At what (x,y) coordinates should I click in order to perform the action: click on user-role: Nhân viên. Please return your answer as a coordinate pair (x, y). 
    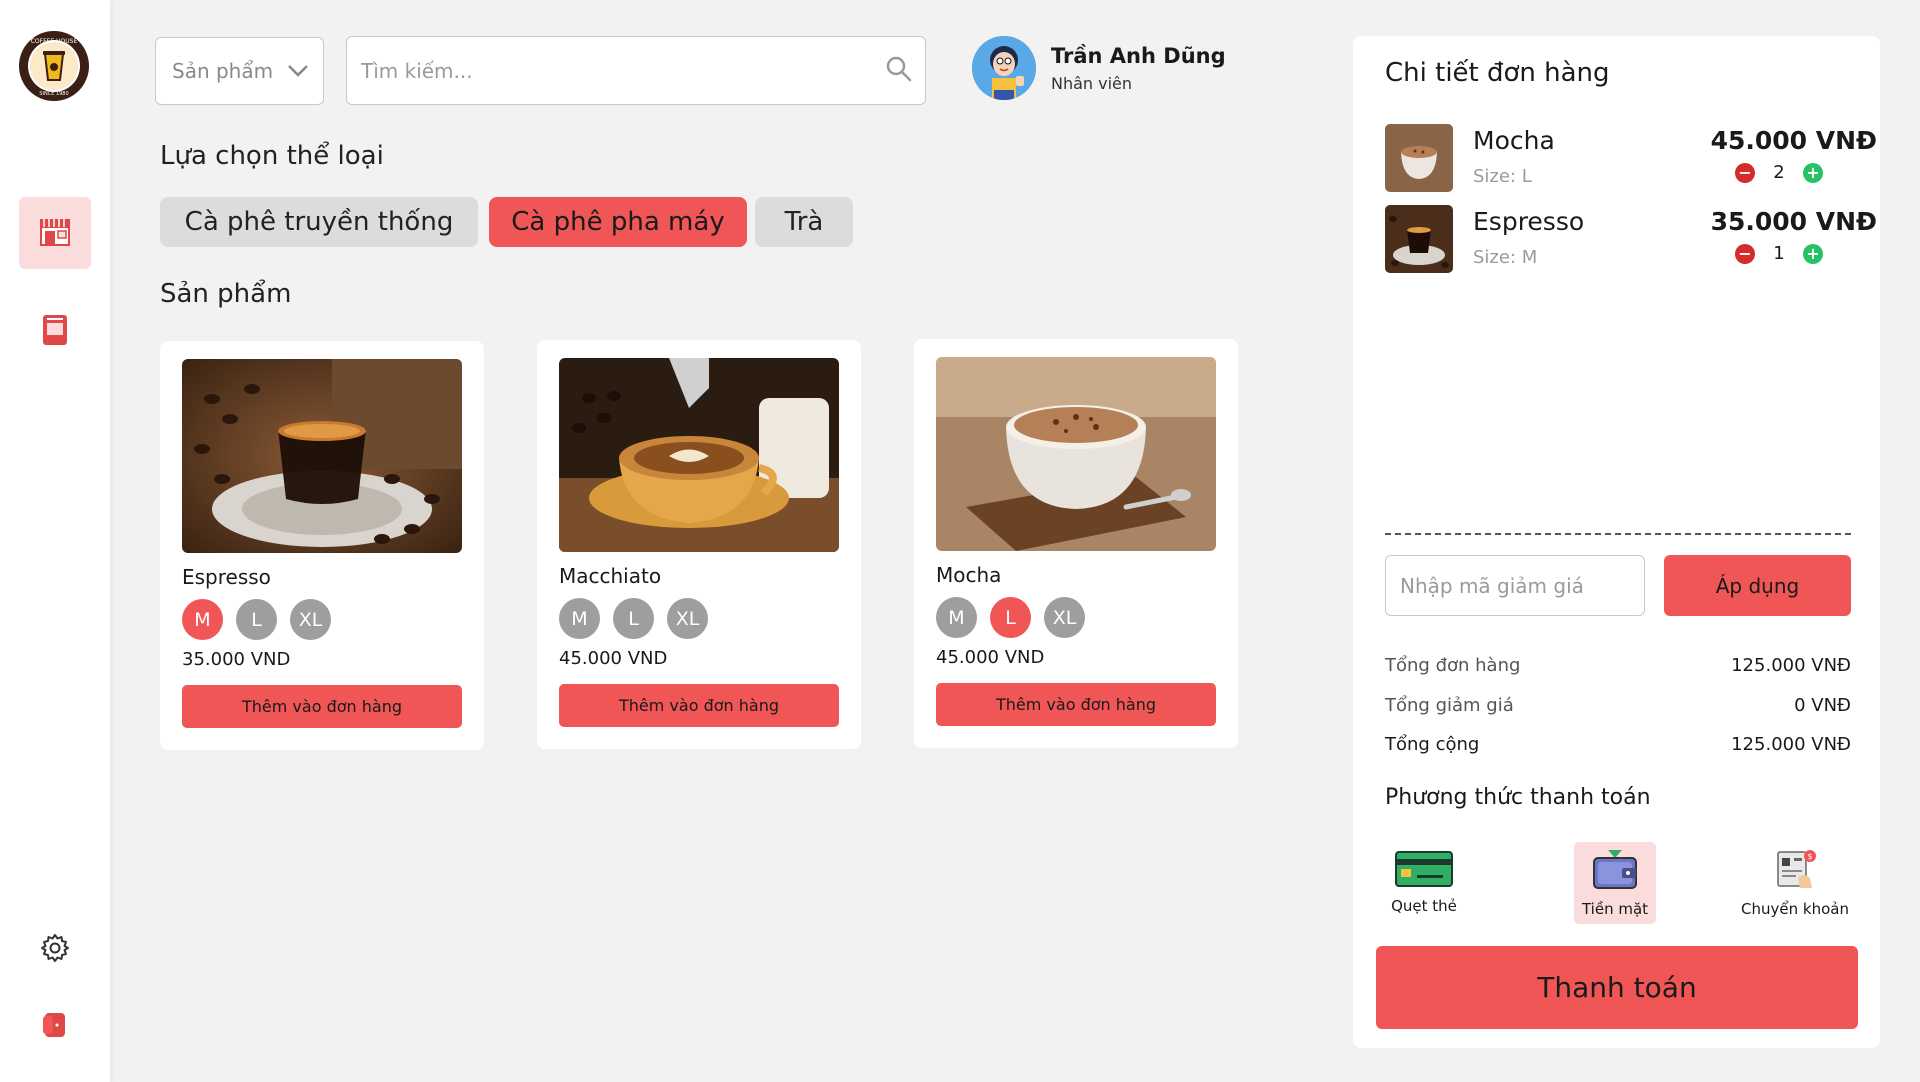
    Looking at the image, I should click on (1092, 83).